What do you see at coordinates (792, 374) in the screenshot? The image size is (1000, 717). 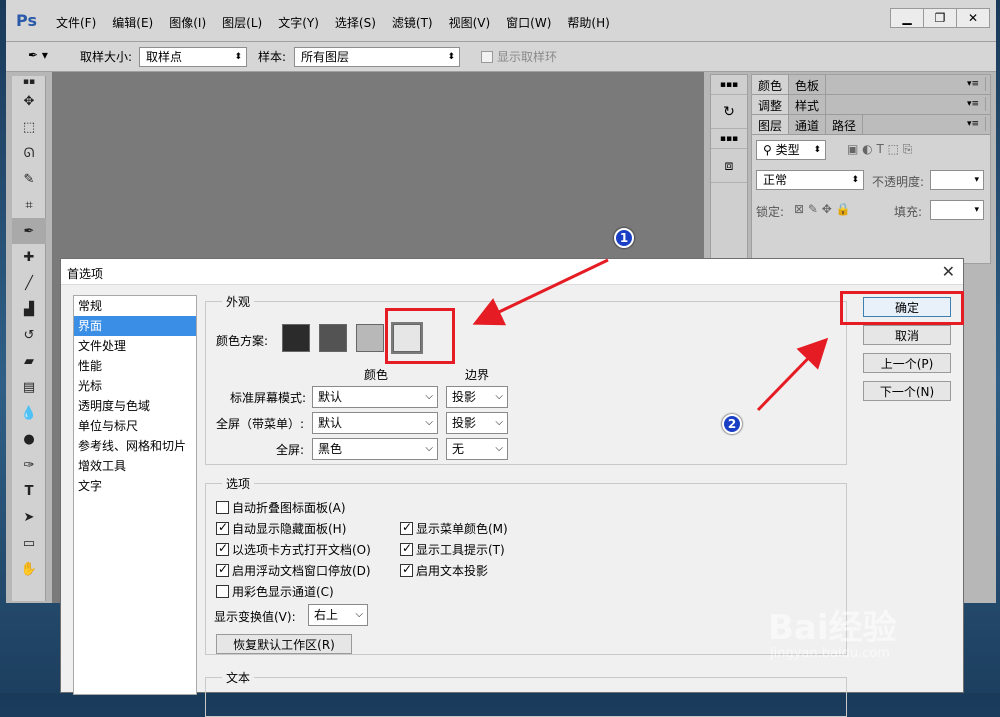 I see `arrow-to-ok` at bounding box center [792, 374].